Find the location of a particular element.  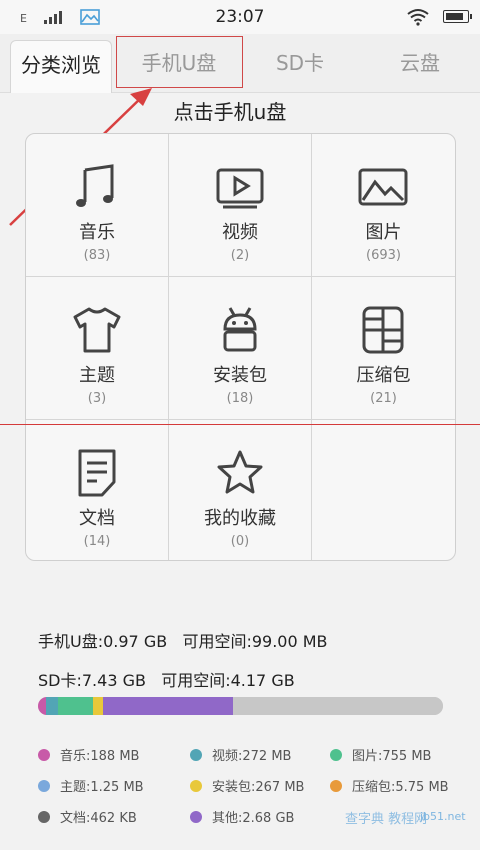

category-label: 我的收藏 is located at coordinates (240, 518).